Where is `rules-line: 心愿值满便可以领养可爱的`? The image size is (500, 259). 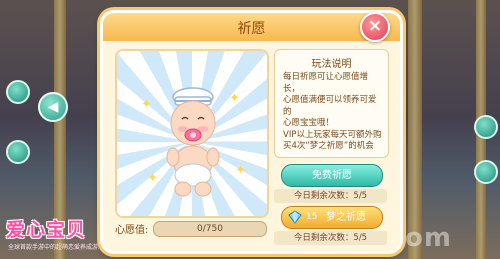 rules-line: 心愿值满便可以领养可爱的 is located at coordinates (330, 106).